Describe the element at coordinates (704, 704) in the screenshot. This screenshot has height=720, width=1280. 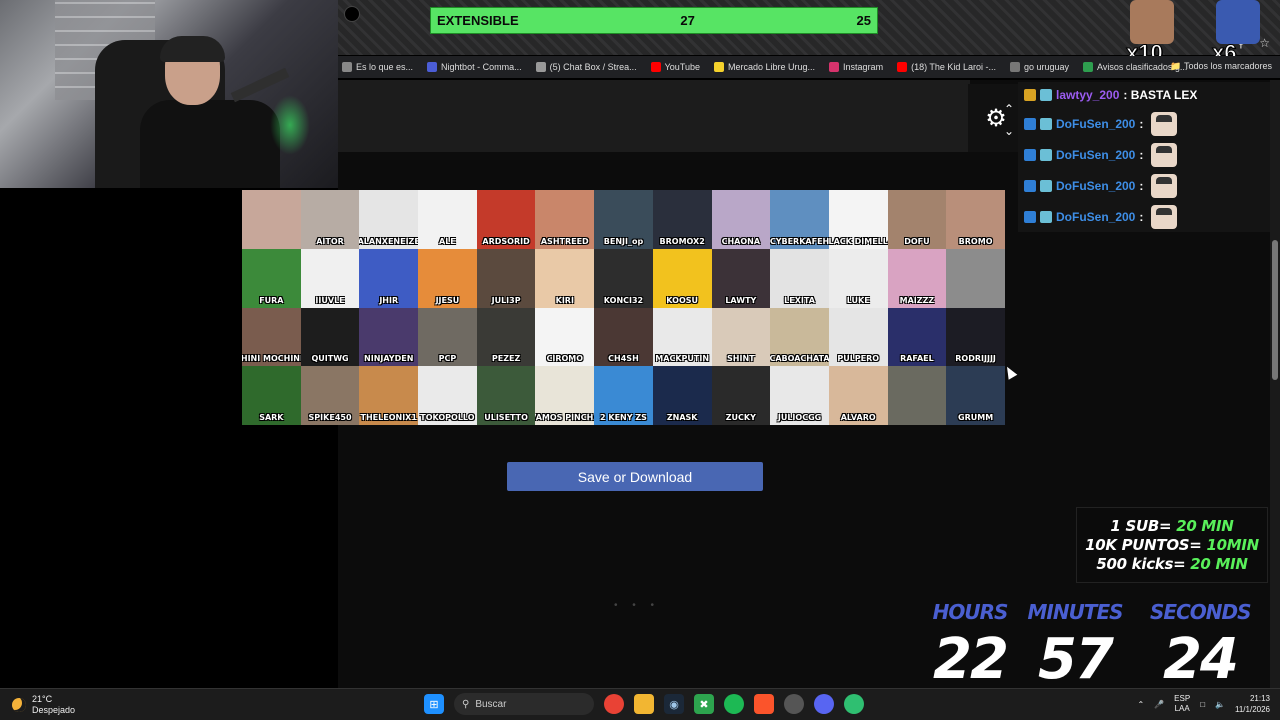
I see `xbox-icon: ✖` at that location.